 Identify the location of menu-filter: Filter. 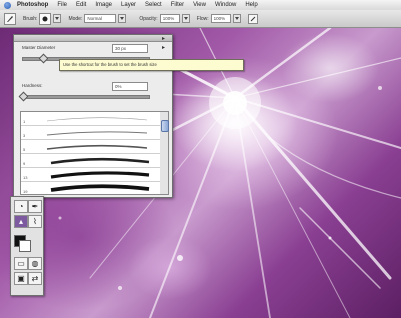
(177, 5).